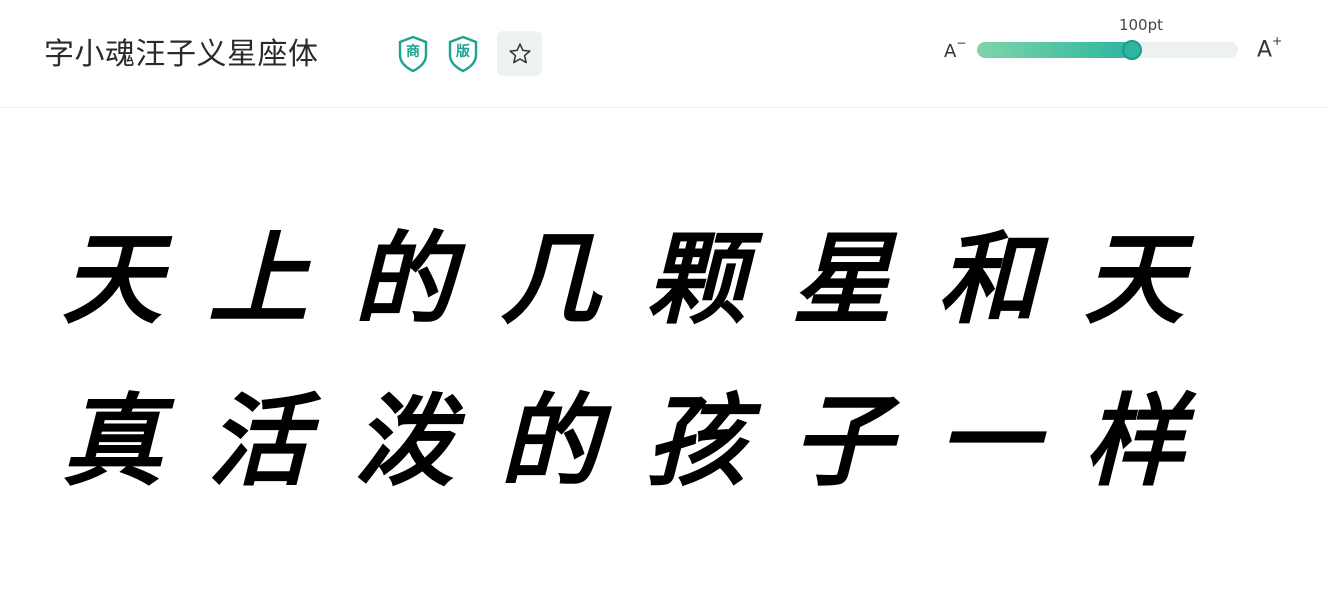 The height and width of the screenshot is (600, 1329). What do you see at coordinates (1141, 25) in the screenshot?
I see `size-value-label: 100pt` at bounding box center [1141, 25].